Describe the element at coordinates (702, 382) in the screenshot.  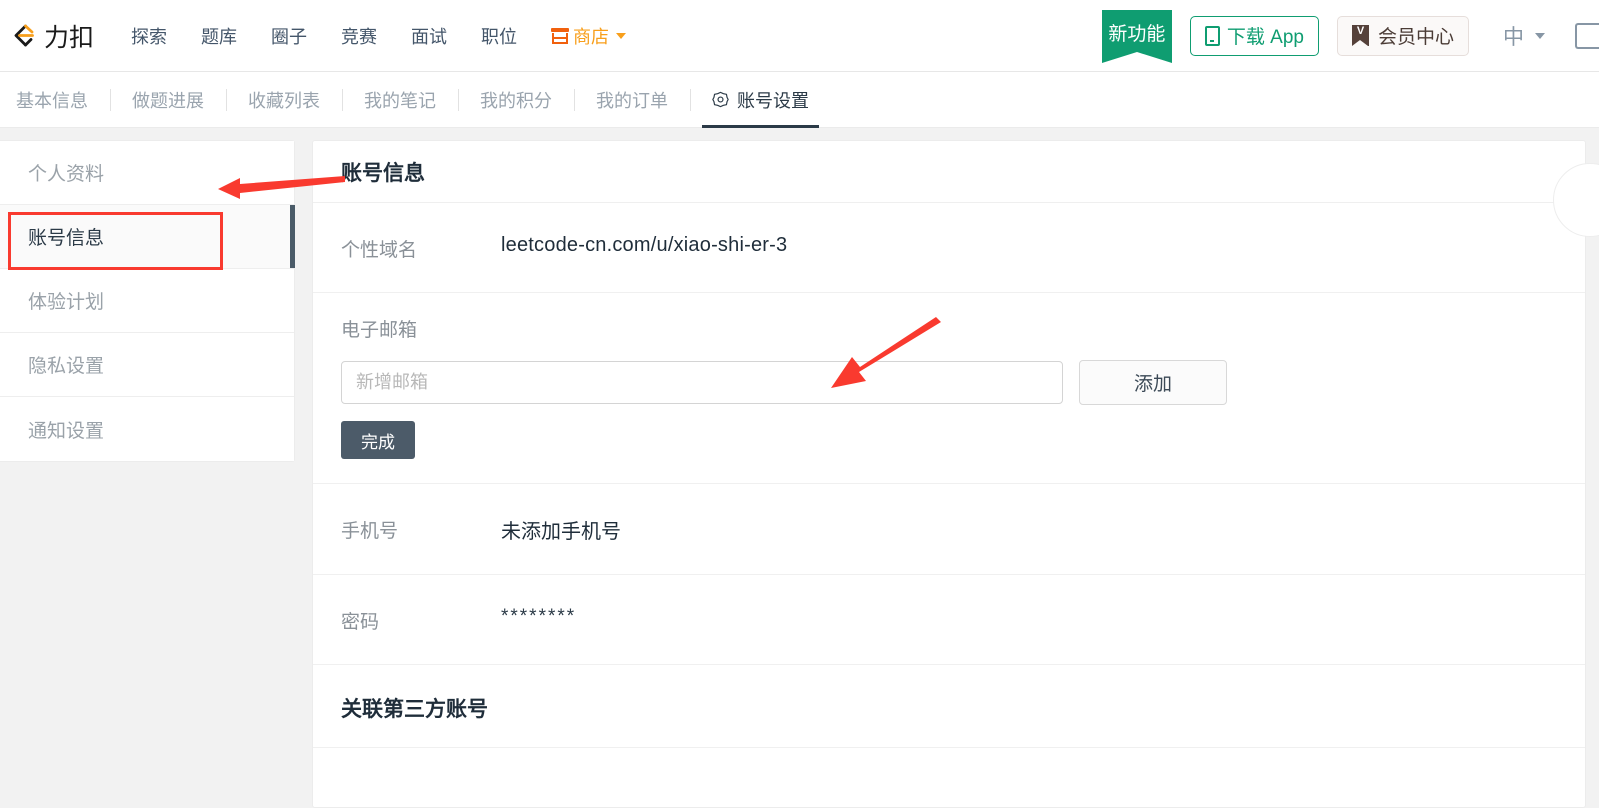
I see `email-input` at that location.